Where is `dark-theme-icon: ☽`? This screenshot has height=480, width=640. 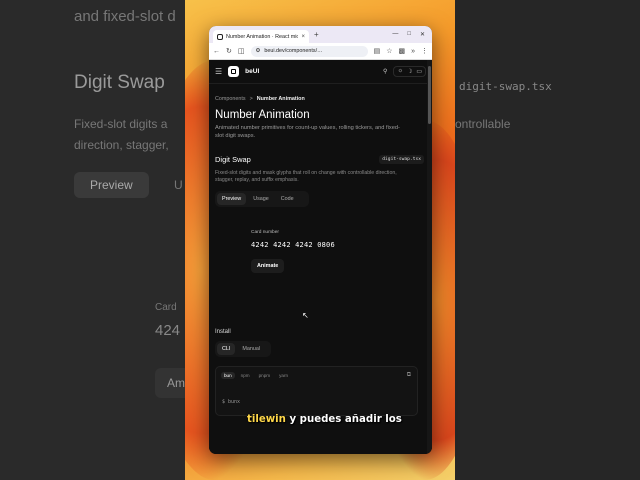
dark-theme-icon: ☽ is located at coordinates (409, 71).